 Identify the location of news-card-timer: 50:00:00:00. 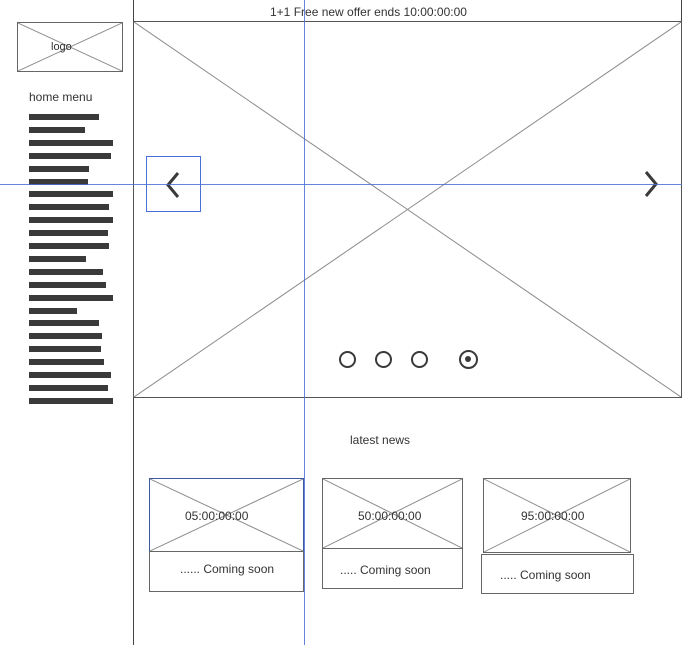
(390, 516).